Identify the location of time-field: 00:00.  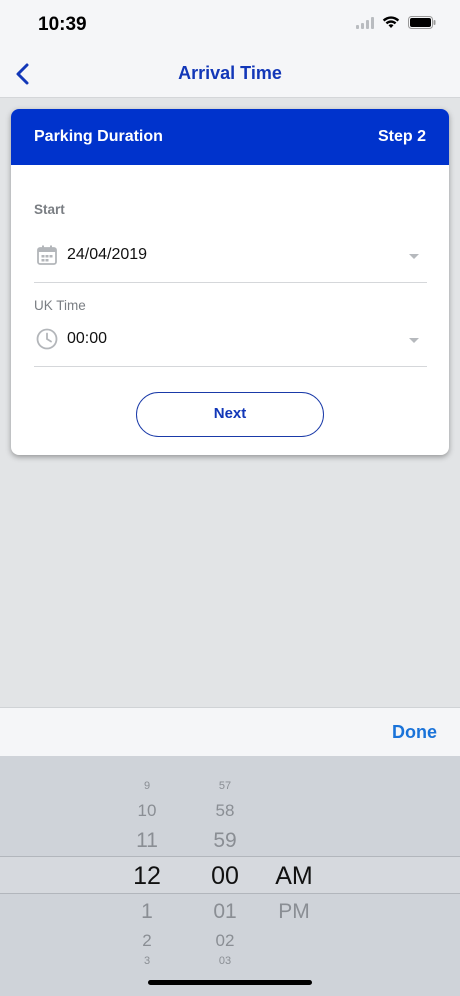
(230, 344).